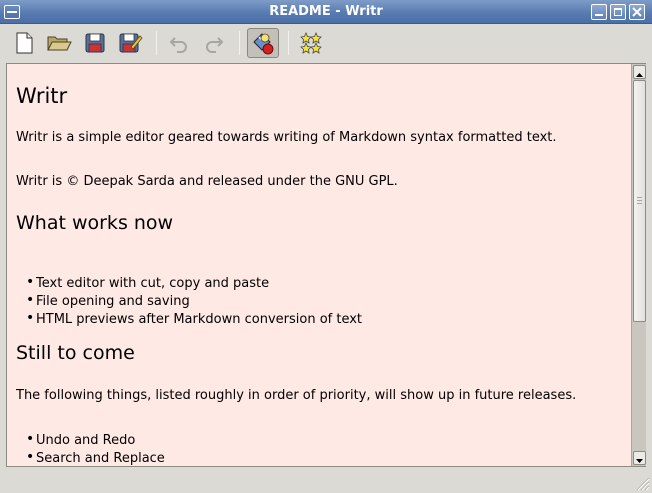 This screenshot has width=652, height=493. What do you see at coordinates (86, 440) in the screenshot?
I see `list-item-text: Undo and Redo` at bounding box center [86, 440].